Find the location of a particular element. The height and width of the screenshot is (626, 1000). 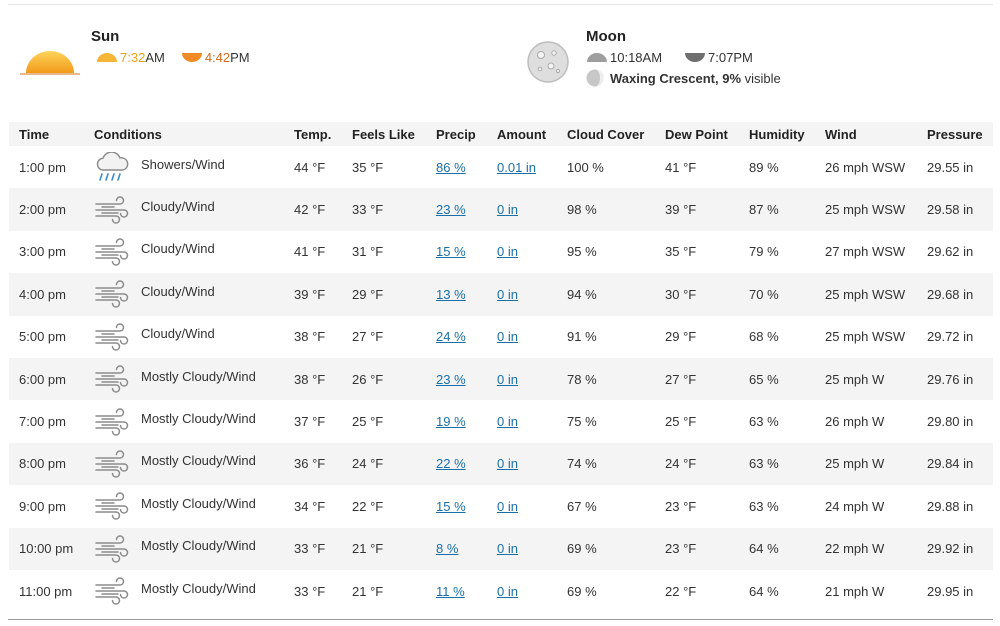

precip-link: 19 % is located at coordinates (451, 421).